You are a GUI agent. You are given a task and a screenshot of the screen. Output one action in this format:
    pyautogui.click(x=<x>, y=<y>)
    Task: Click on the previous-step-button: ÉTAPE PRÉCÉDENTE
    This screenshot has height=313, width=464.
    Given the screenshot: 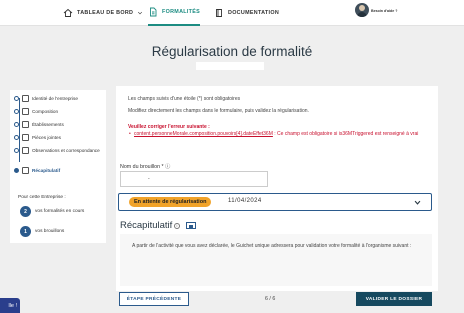 What is the action you would take?
    pyautogui.click(x=154, y=299)
    